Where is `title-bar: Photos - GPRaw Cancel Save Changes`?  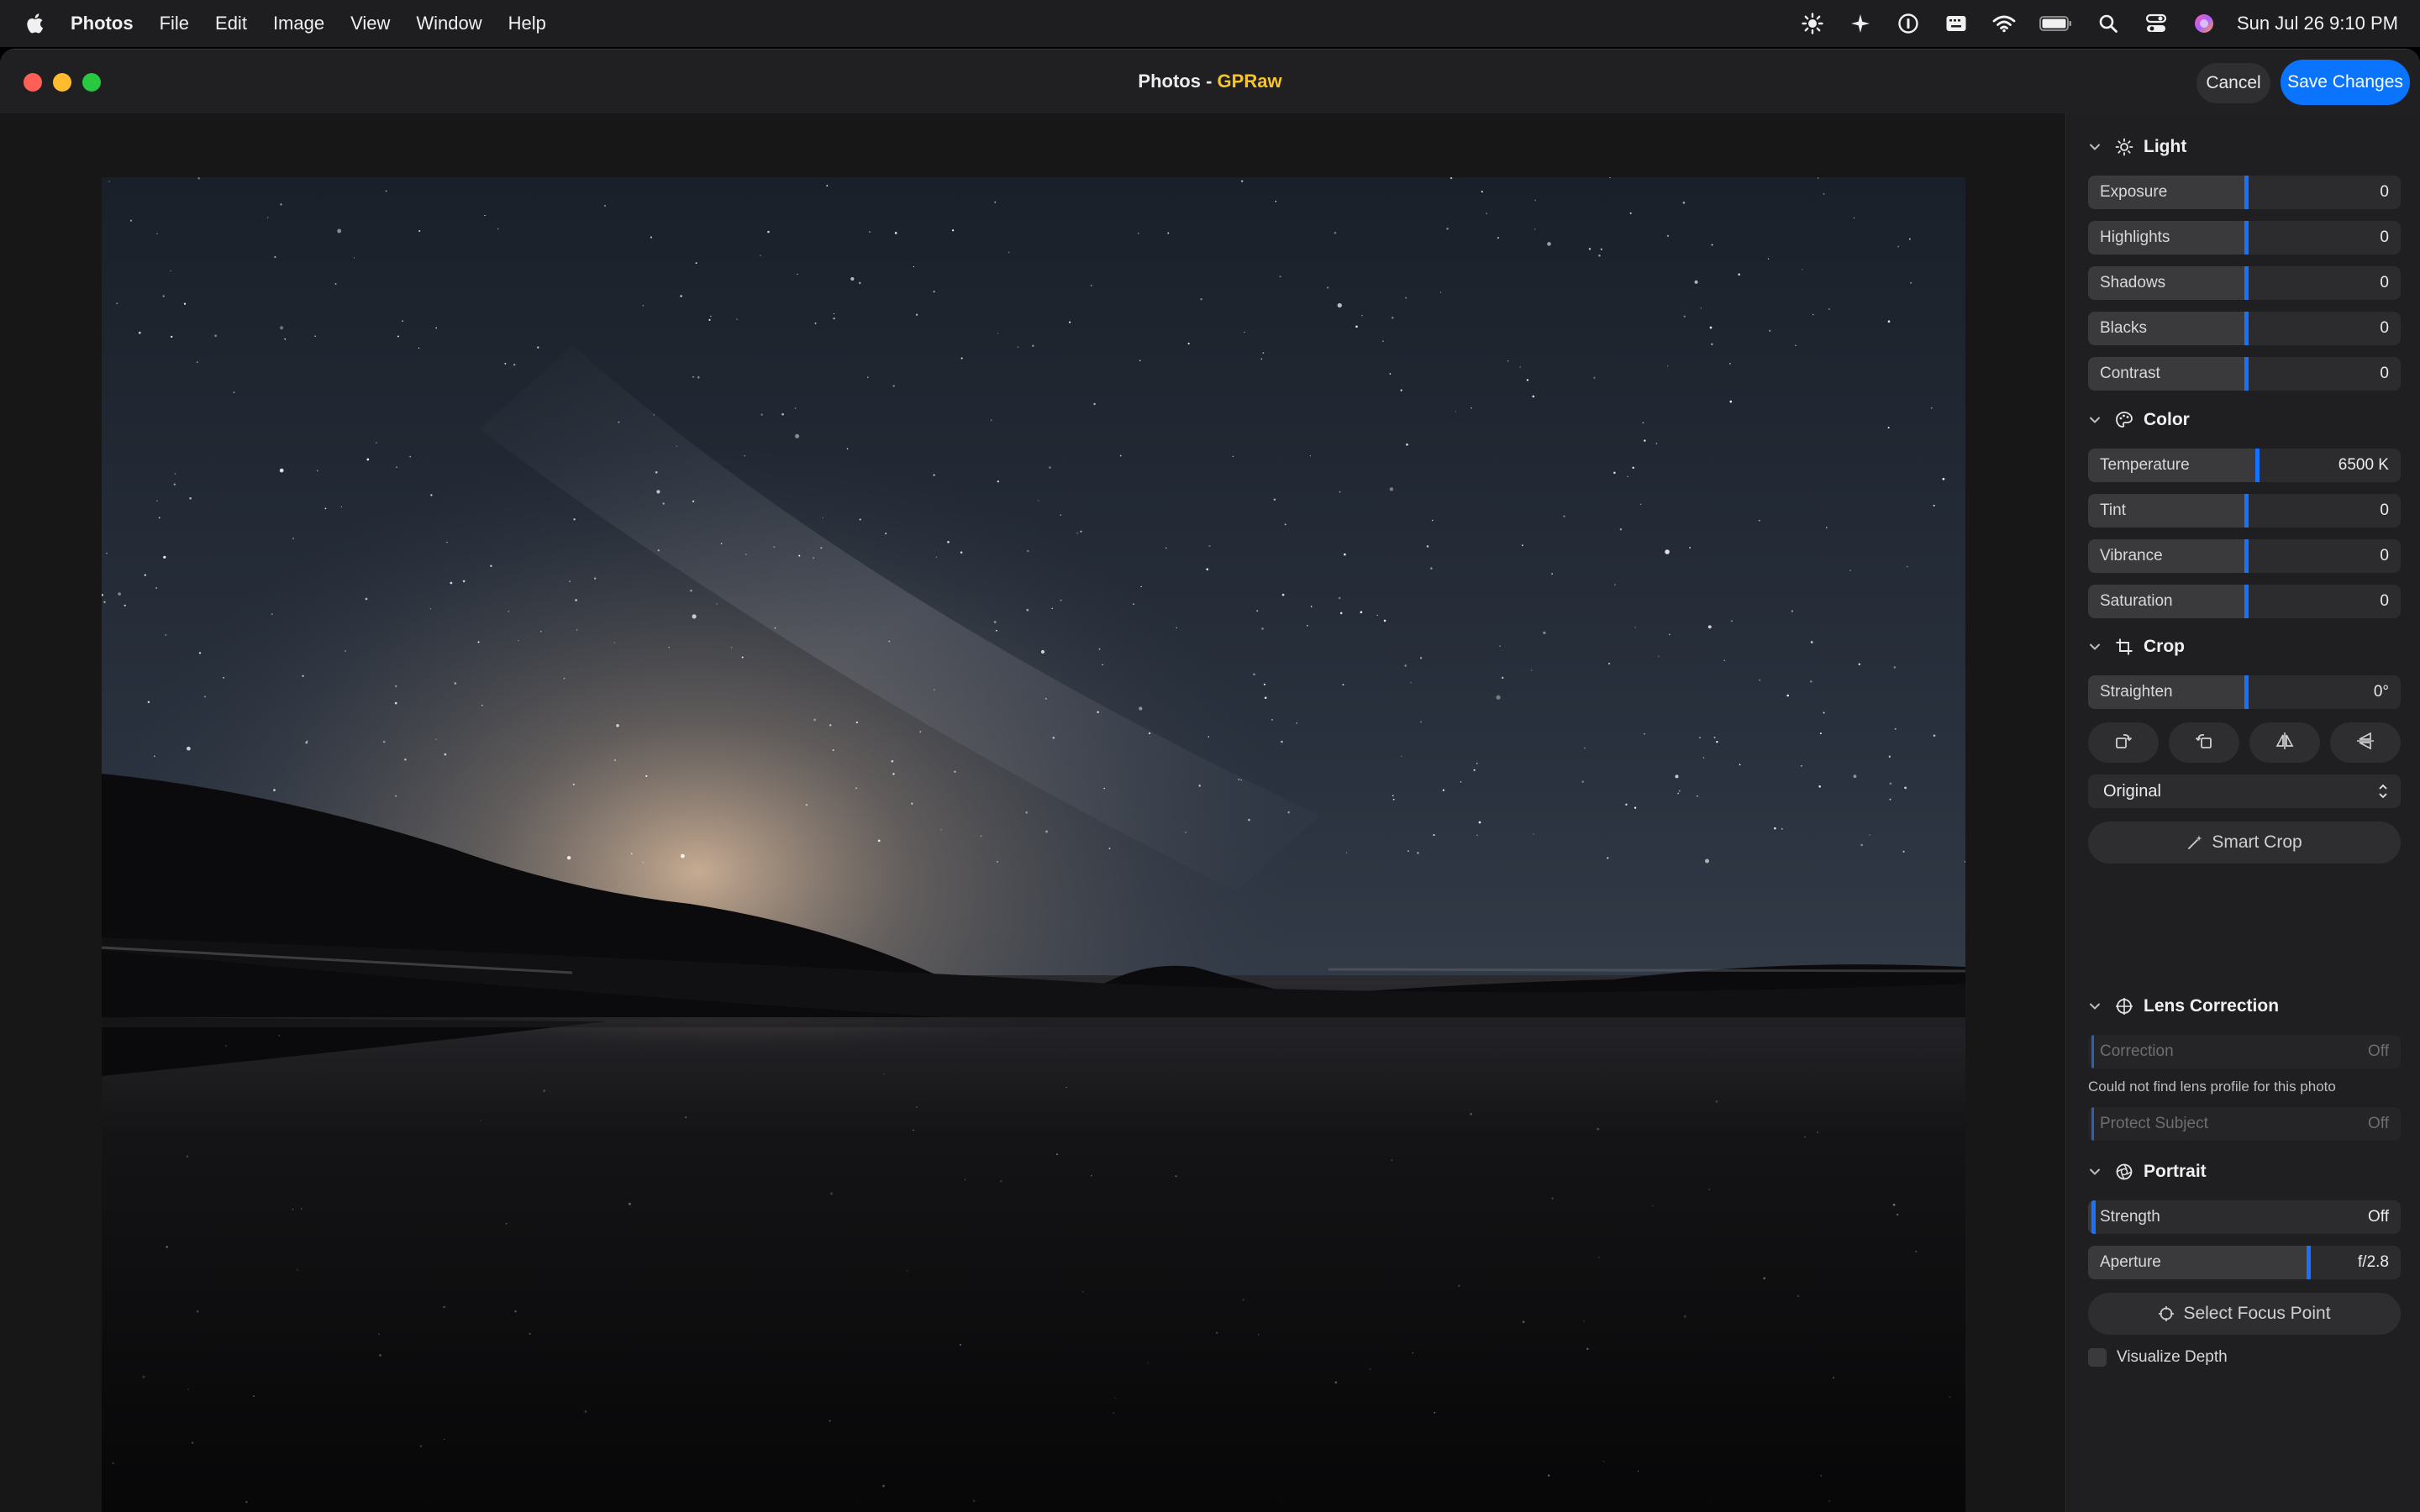
title-bar: Photos - GPRaw Cancel Save Changes is located at coordinates (1210, 81).